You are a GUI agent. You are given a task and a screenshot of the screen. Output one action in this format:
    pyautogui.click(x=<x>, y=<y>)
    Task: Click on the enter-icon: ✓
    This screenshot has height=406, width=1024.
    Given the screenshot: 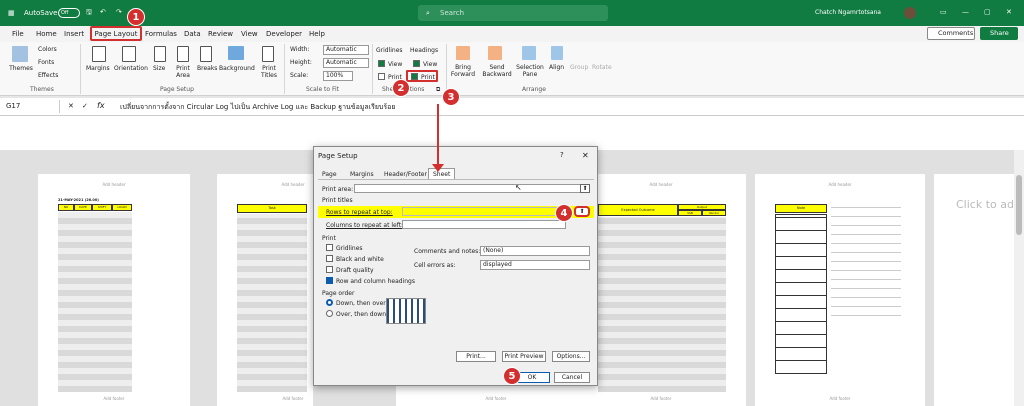 What is the action you would take?
    pyautogui.click(x=85, y=106)
    